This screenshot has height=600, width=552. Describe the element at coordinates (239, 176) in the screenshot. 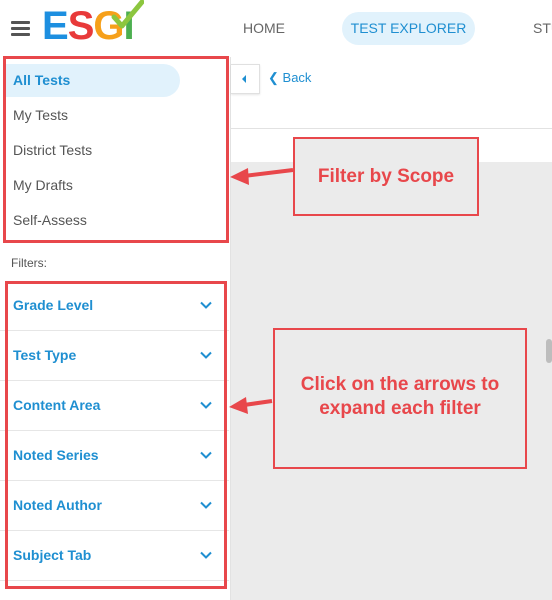

I see `scope-arrow-head` at that location.